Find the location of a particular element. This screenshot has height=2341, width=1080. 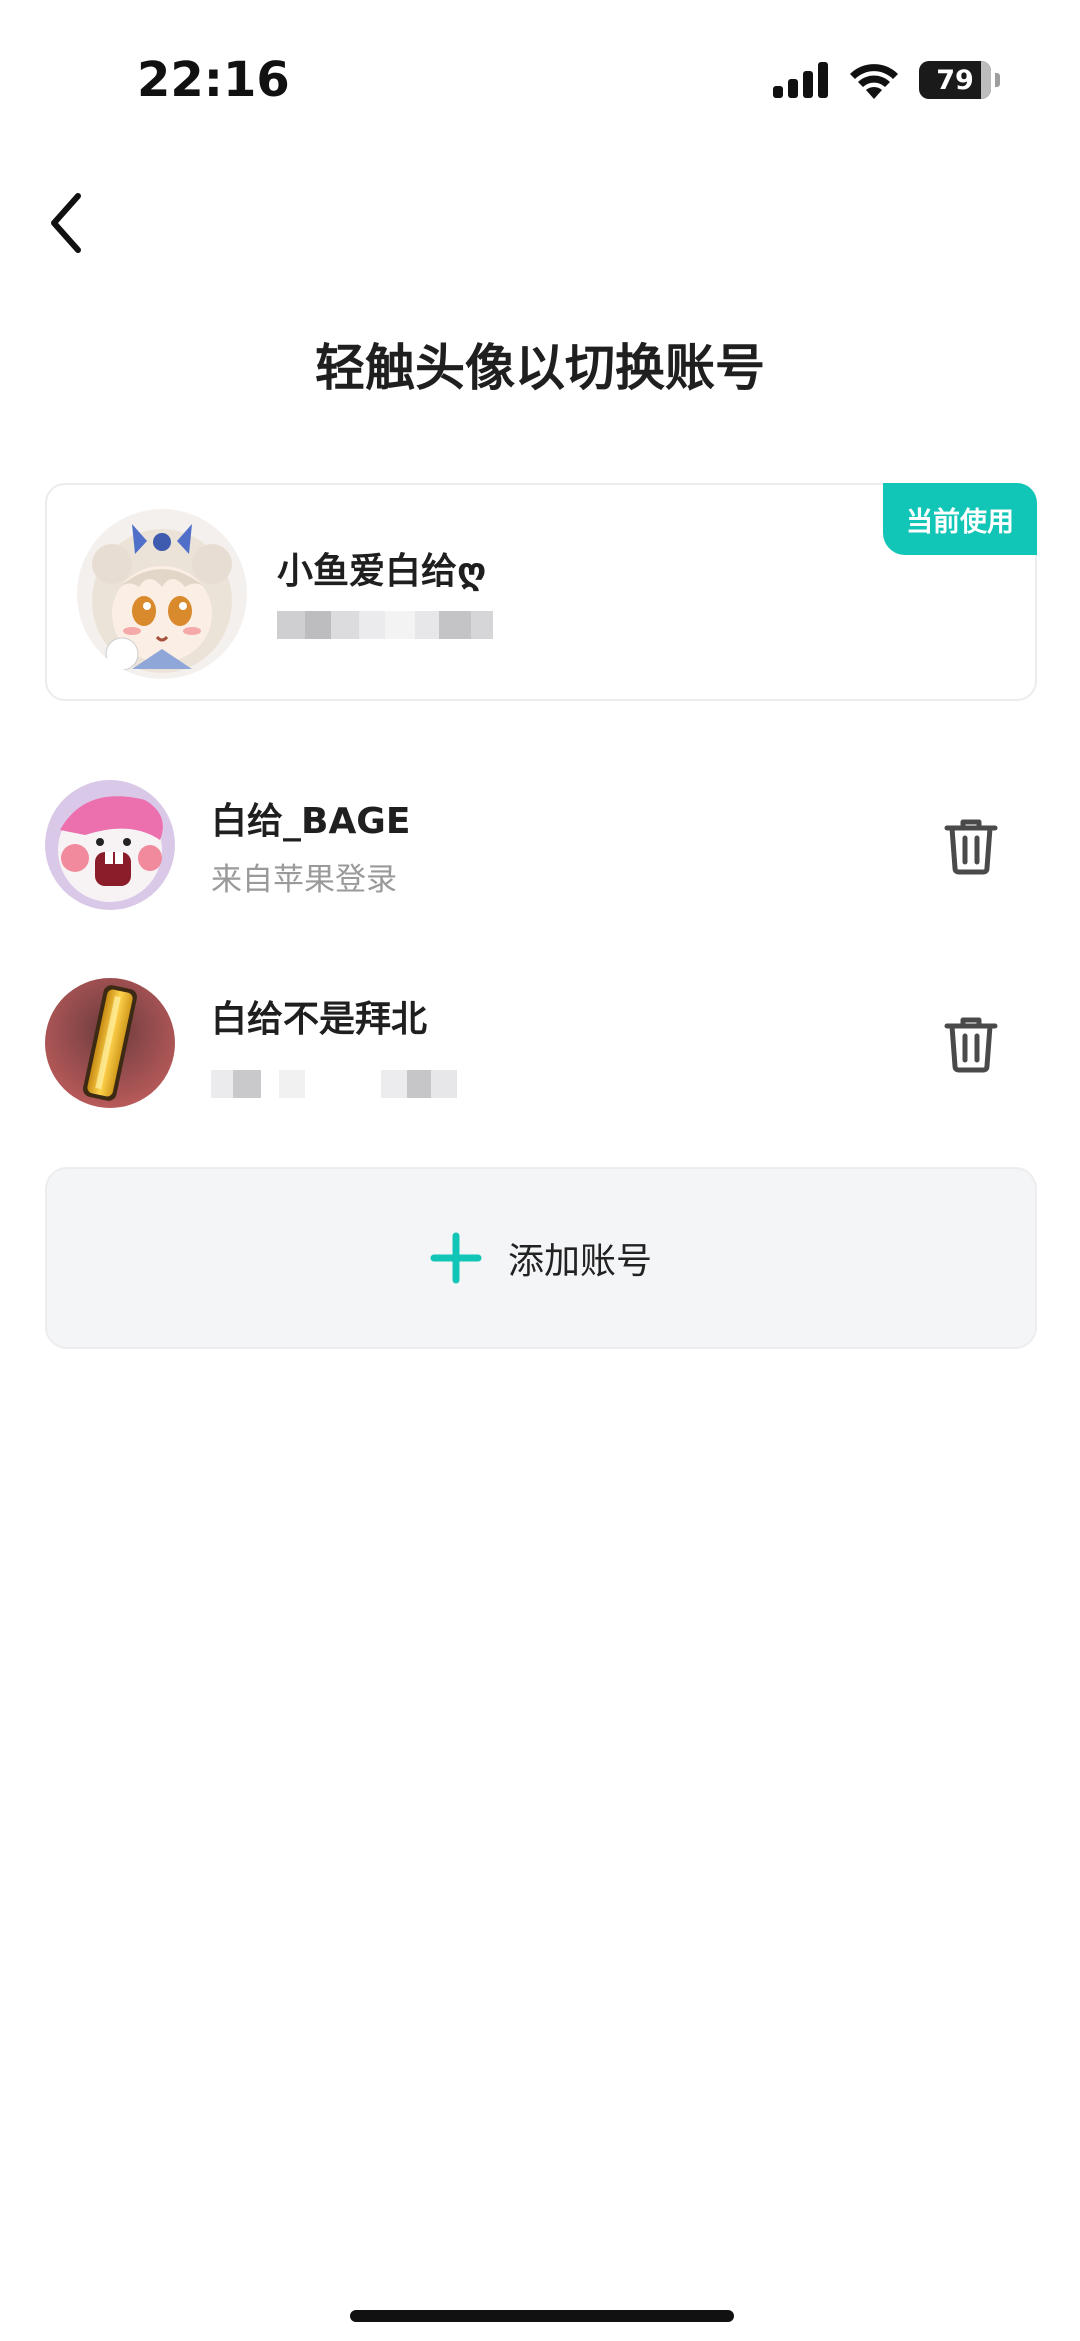

cellular-signal-icon is located at coordinates (800, 80).